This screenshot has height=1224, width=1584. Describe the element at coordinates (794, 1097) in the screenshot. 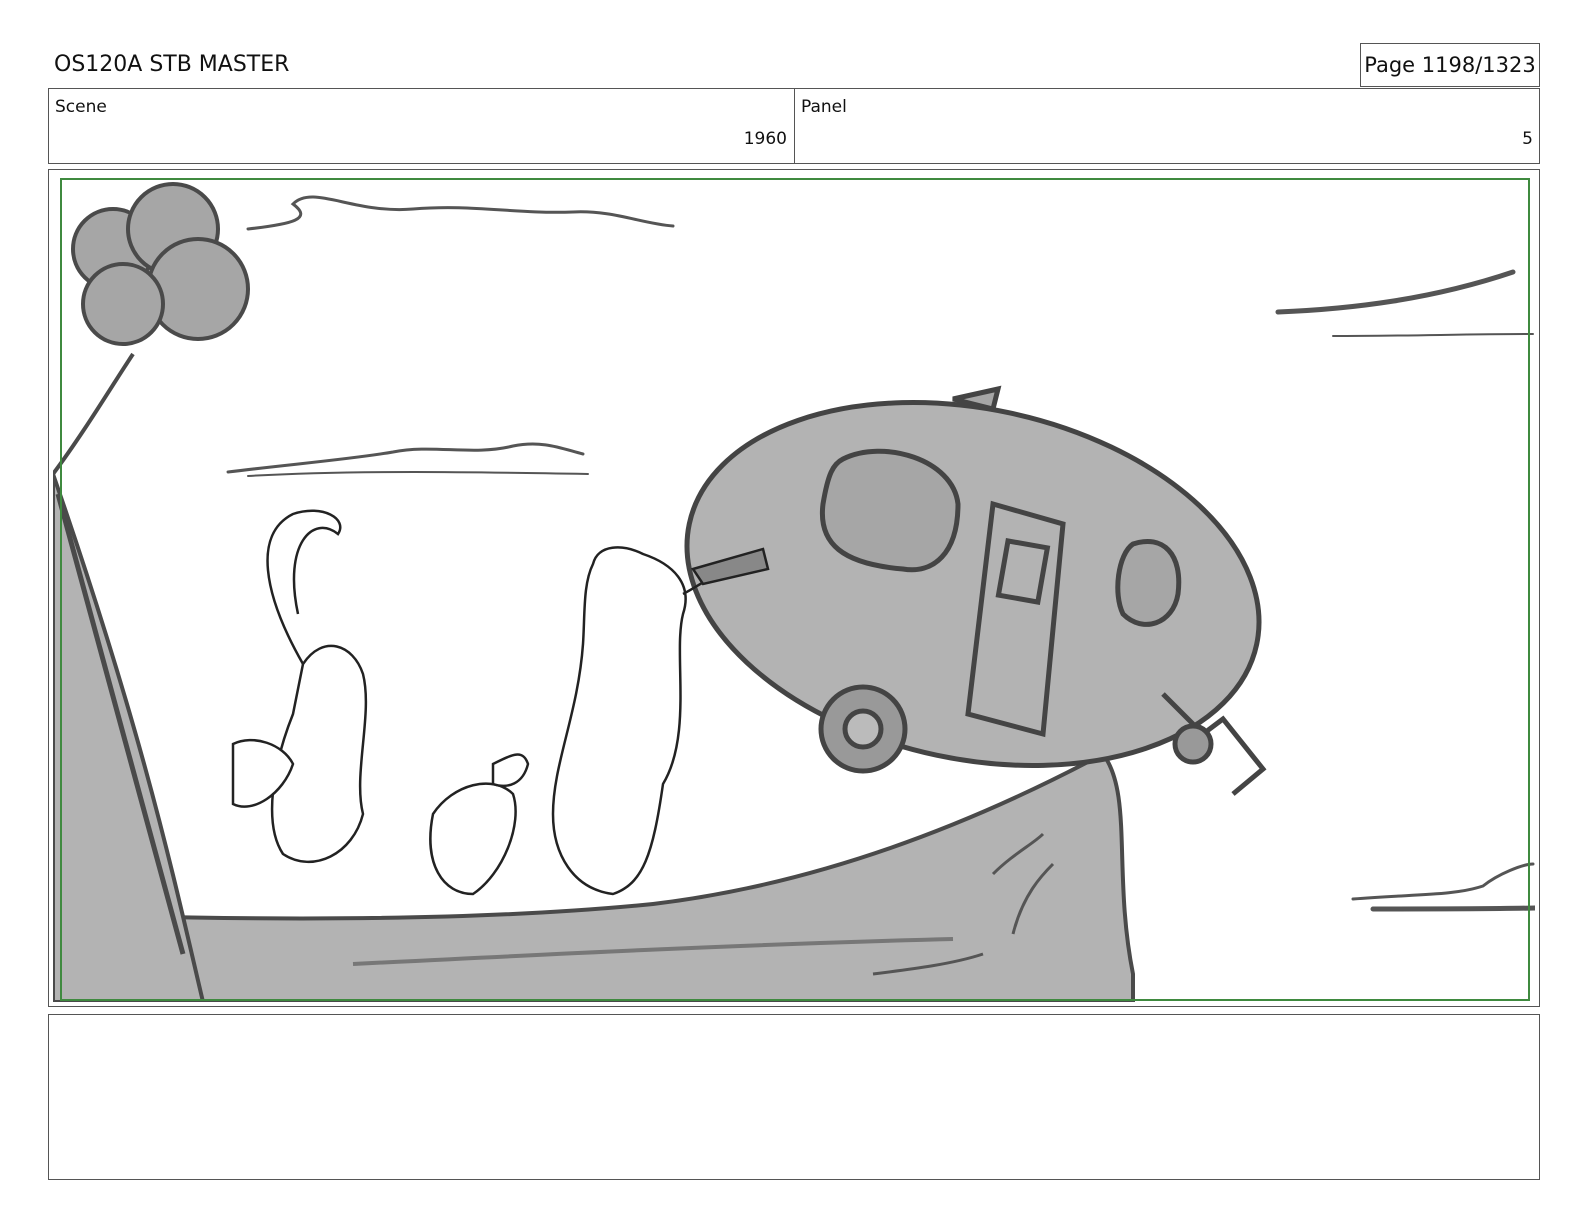

I see `notes-box` at that location.